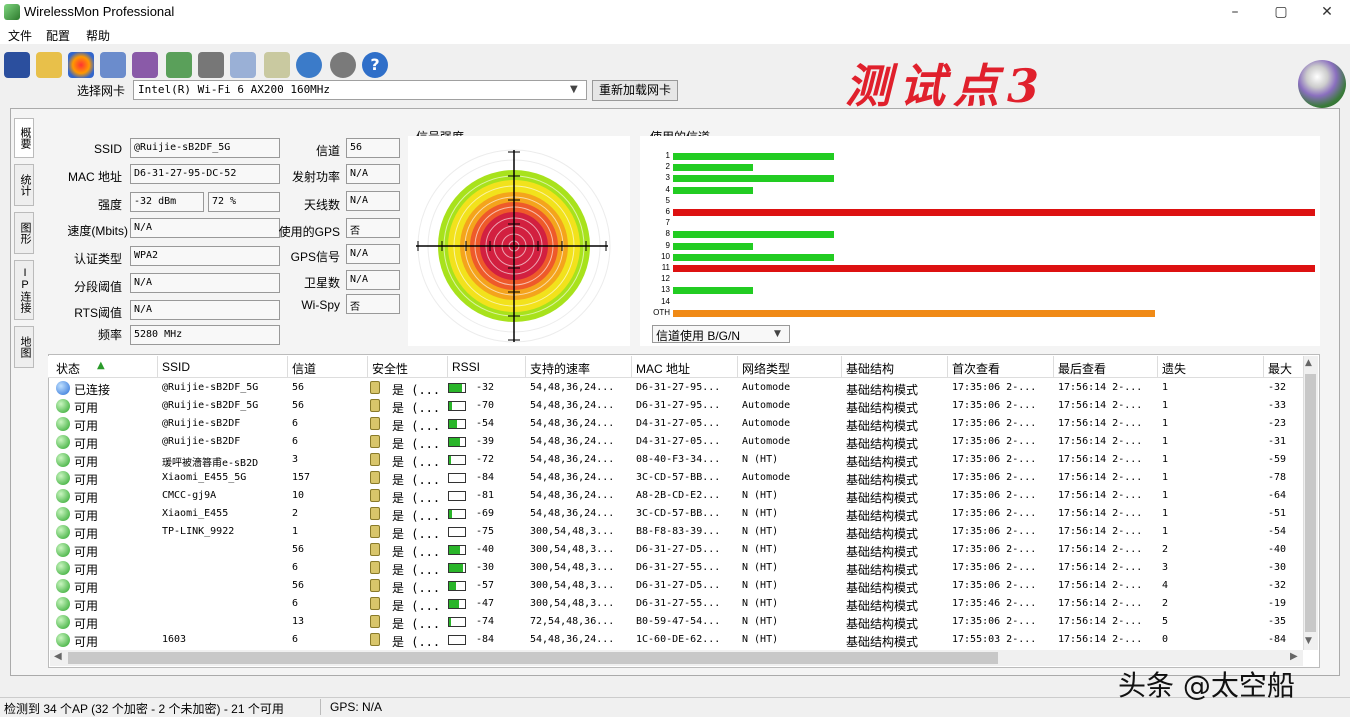 Image resolution: width=1350 pixels, height=717 pixels. I want to click on cell-rssi: -39, so click(485, 441).